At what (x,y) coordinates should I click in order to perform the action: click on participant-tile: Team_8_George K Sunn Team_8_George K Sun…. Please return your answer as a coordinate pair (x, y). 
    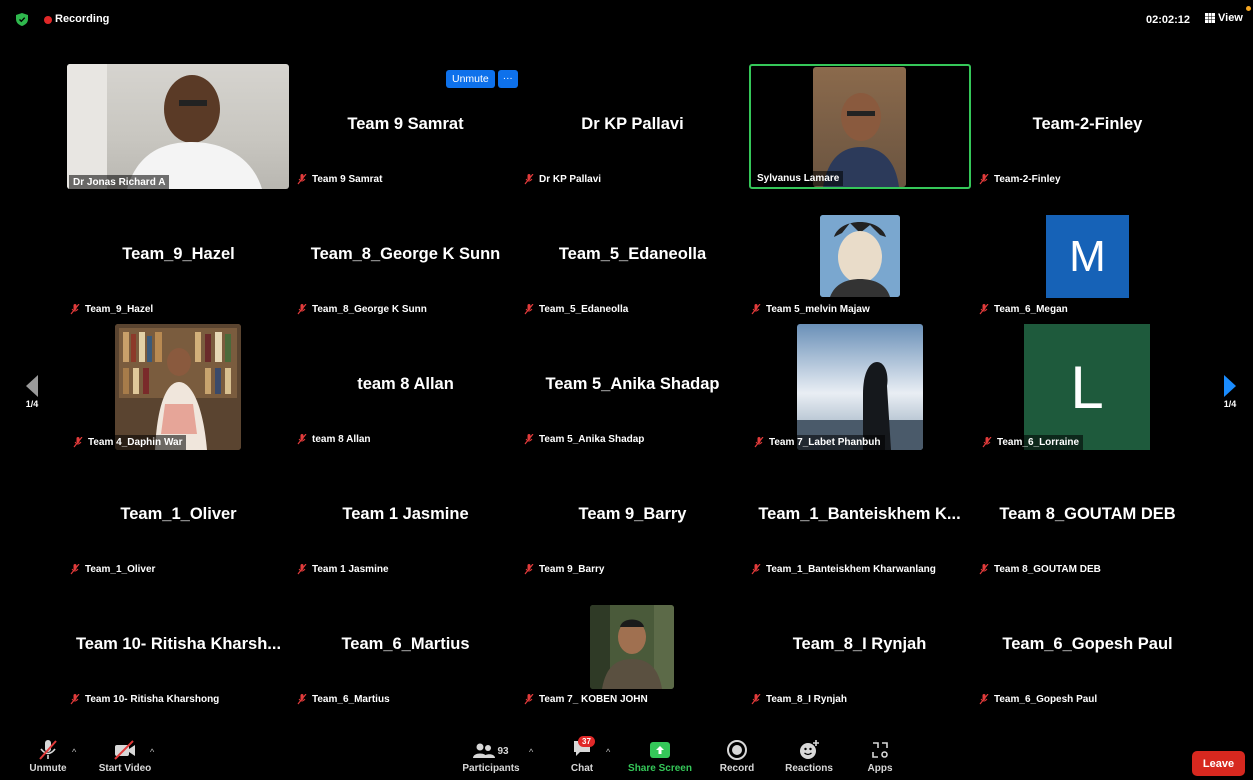
    Looking at the image, I should click on (405, 258).